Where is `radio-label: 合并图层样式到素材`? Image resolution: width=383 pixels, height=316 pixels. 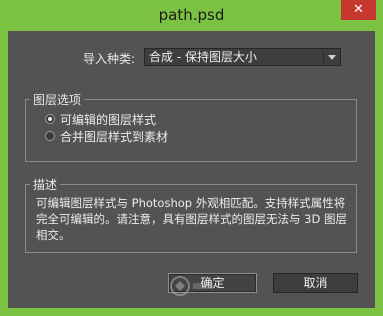 radio-label: 合并图层样式到素材 is located at coordinates (114, 136).